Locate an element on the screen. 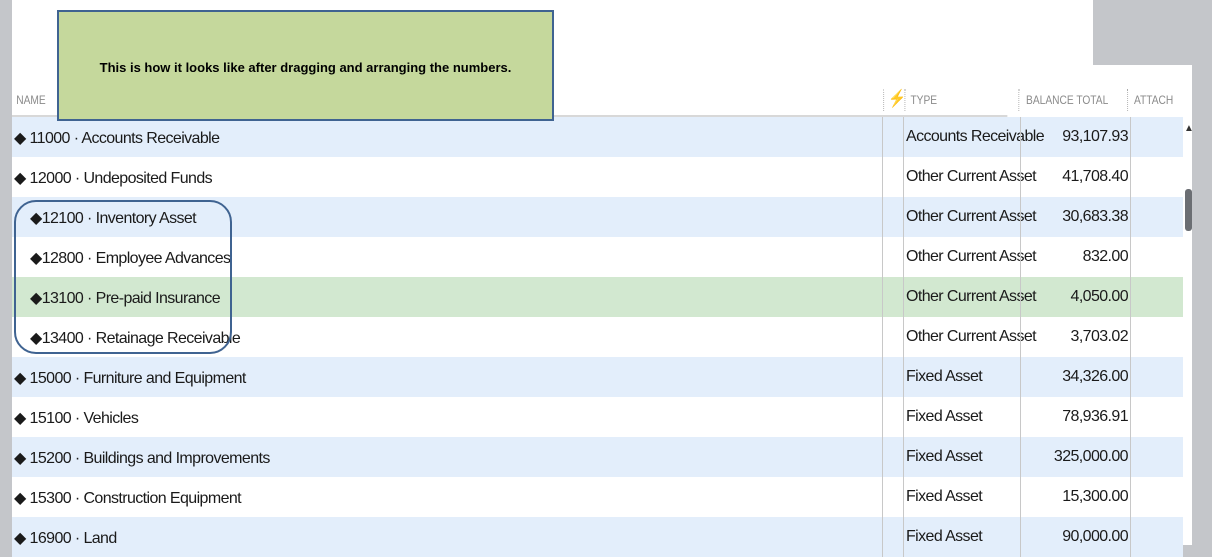 Image resolution: width=1212 pixels, height=557 pixels. balance-total: 30,683.38 is located at coordinates (1095, 216).